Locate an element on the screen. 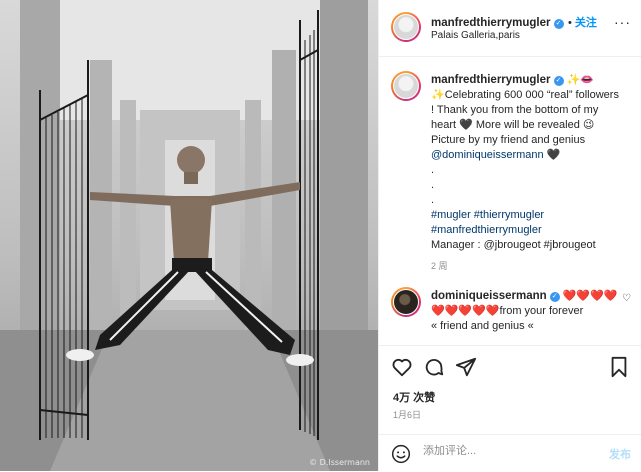  like-count: 4万 次赞 is located at coordinates (414, 397).